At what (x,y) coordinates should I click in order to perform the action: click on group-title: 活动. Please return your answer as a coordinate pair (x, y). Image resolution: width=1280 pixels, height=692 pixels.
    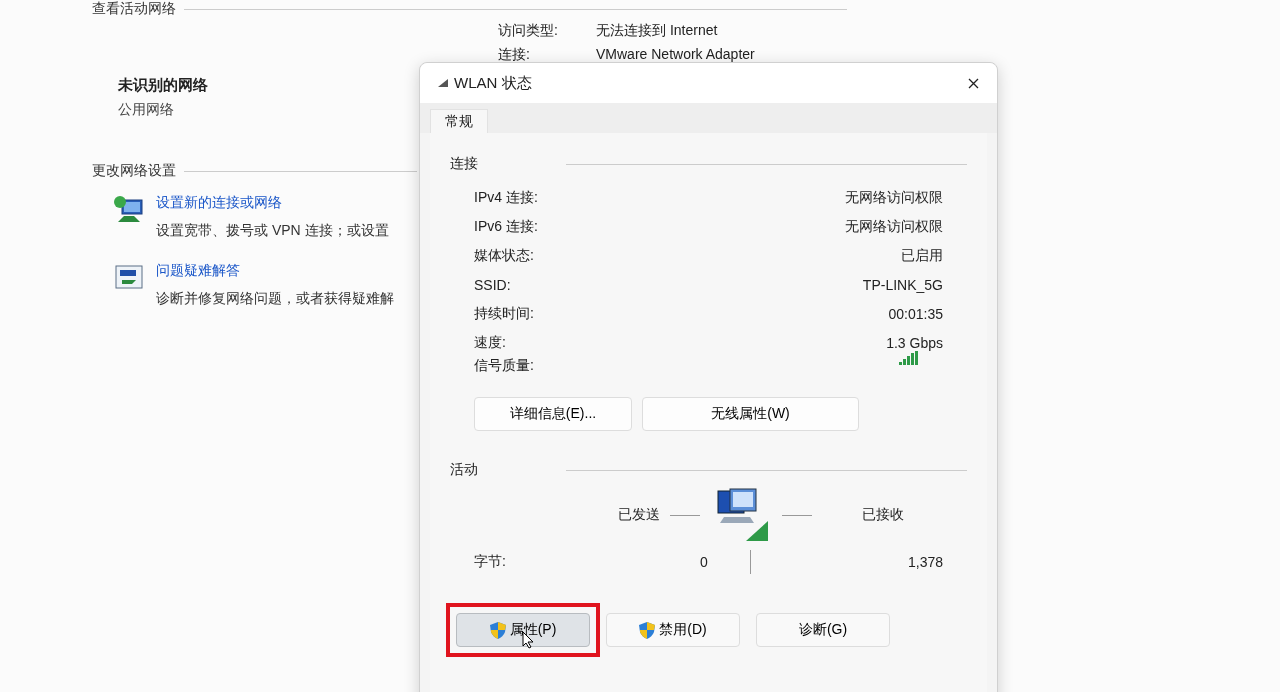
    Looking at the image, I should click on (464, 470).